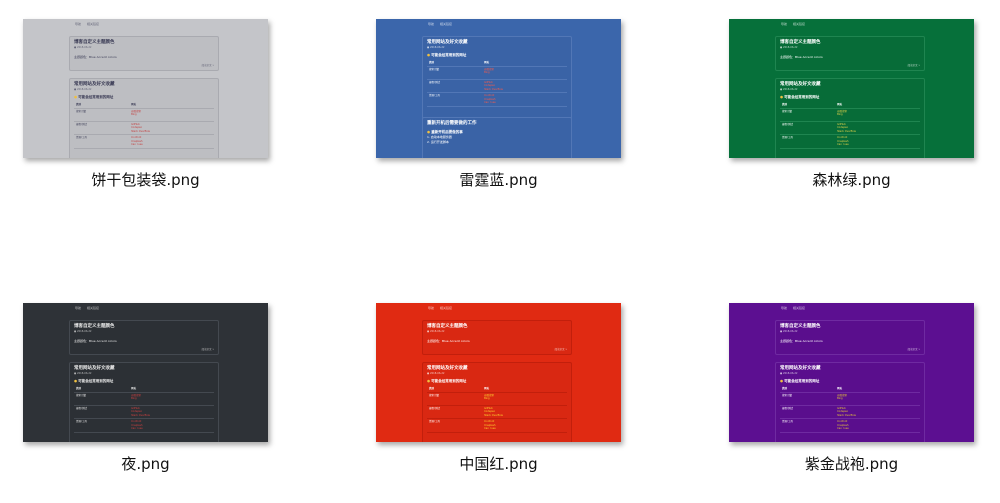 The image size is (1000, 503). What do you see at coordinates (145, 463) in the screenshot?
I see `file-name-label: 夜.png` at bounding box center [145, 463].